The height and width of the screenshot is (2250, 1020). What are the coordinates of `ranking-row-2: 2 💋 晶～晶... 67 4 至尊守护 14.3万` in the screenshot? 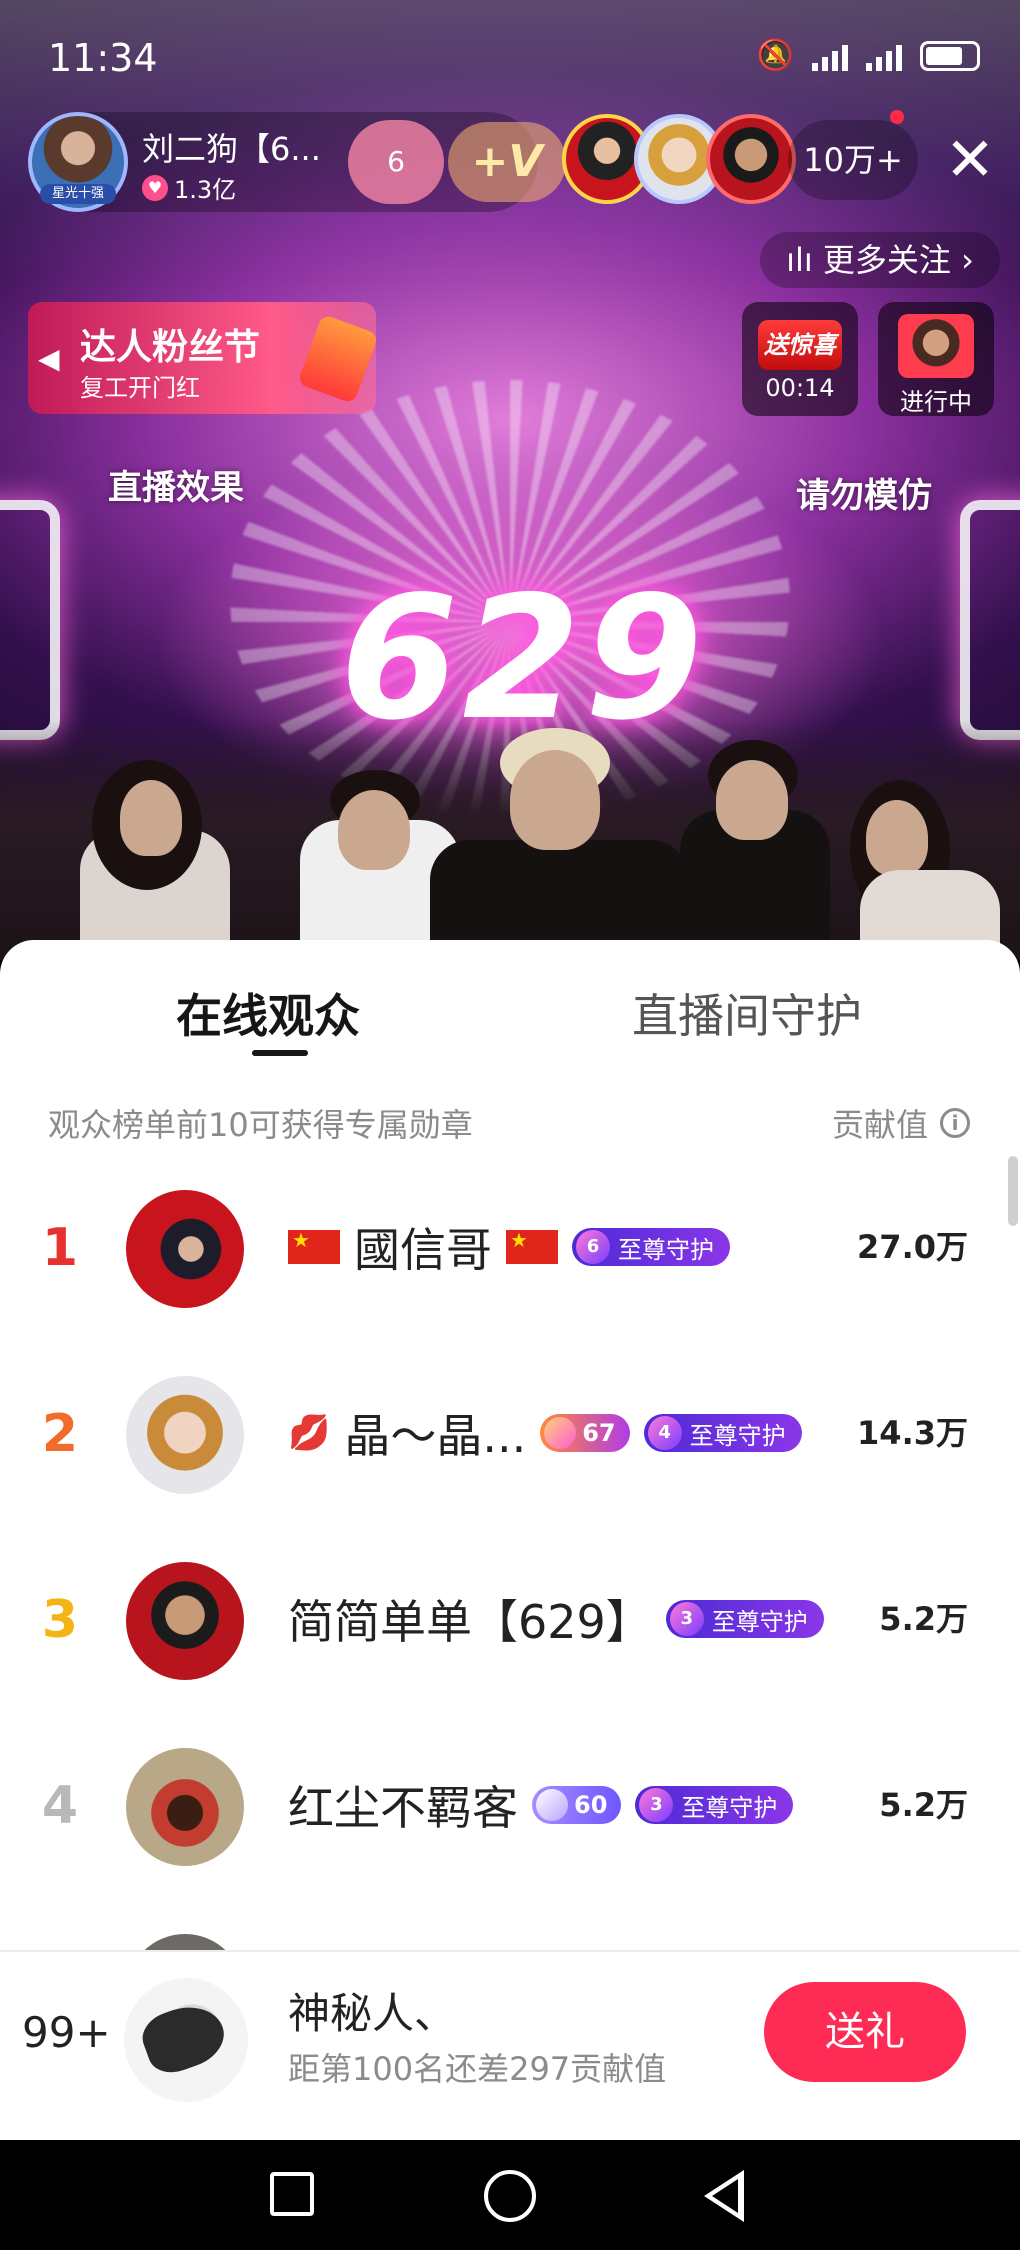 It's located at (510, 1435).